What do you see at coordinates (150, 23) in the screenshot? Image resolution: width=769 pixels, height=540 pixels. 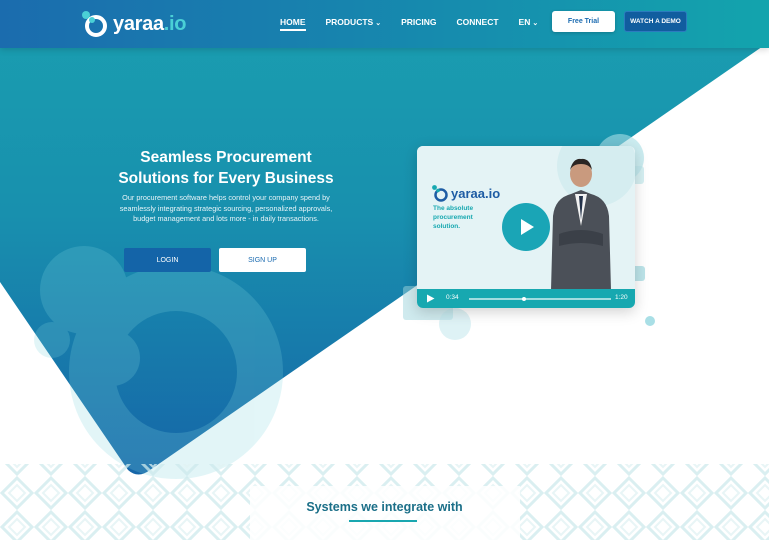 I see `logo-text: yaraa.io` at bounding box center [150, 23].